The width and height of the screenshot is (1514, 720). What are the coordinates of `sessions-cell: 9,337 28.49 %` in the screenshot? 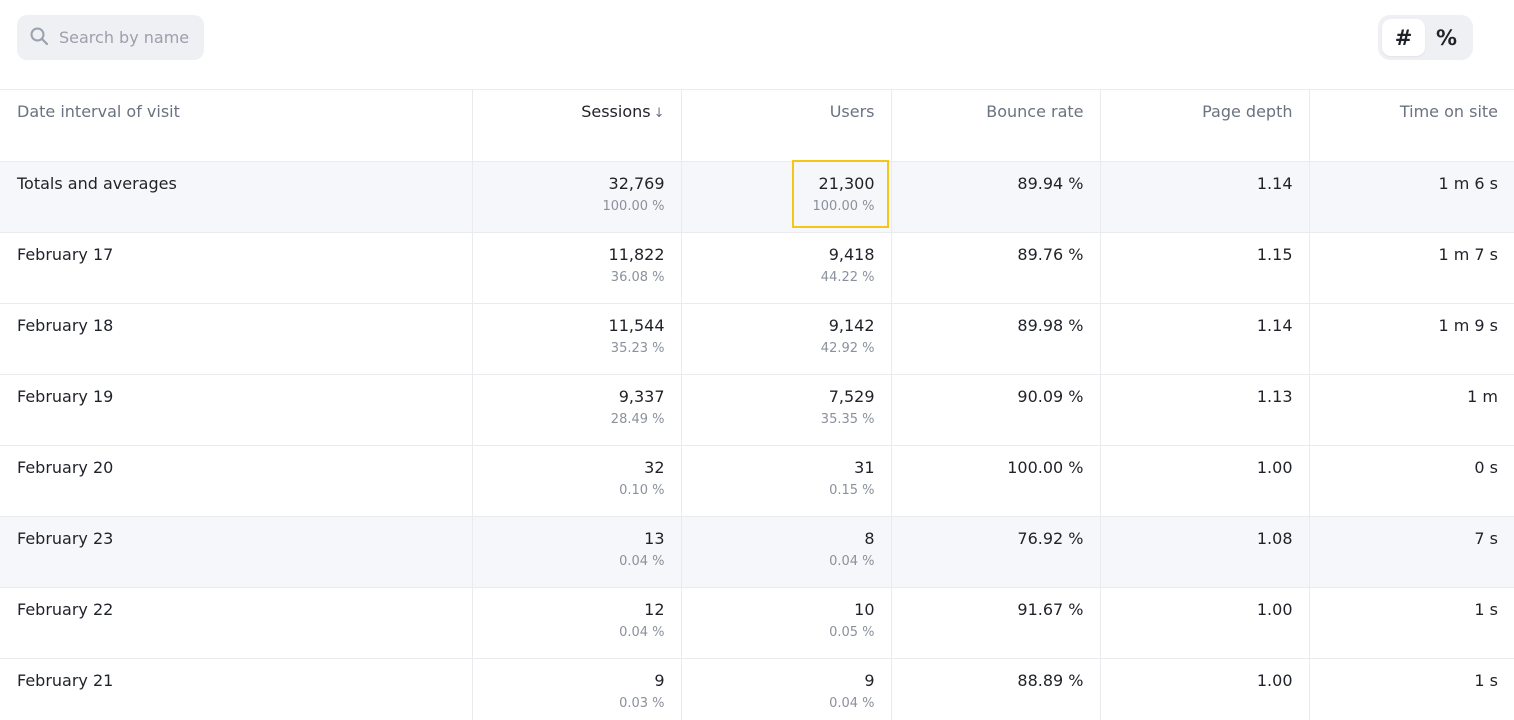 It's located at (576, 410).